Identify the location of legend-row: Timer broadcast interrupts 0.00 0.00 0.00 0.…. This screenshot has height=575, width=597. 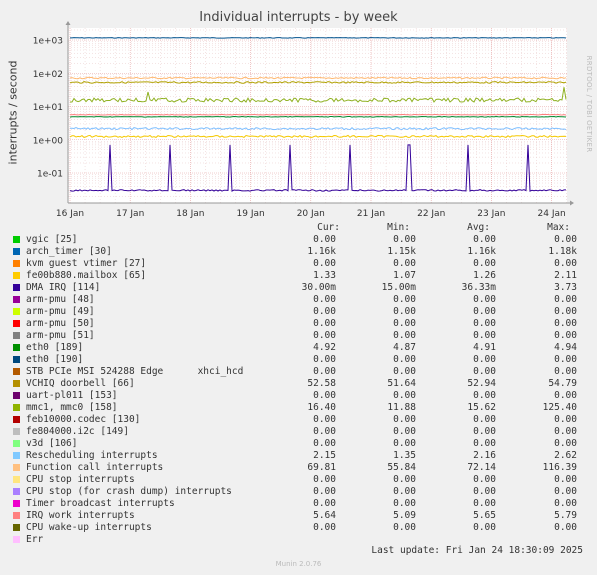
(298, 504).